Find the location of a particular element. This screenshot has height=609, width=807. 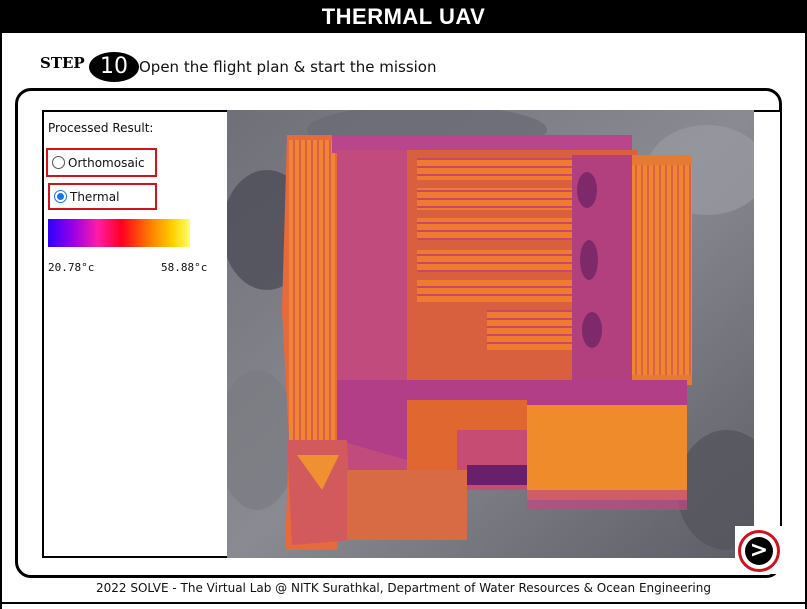

temperature-color-scale is located at coordinates (119, 233).